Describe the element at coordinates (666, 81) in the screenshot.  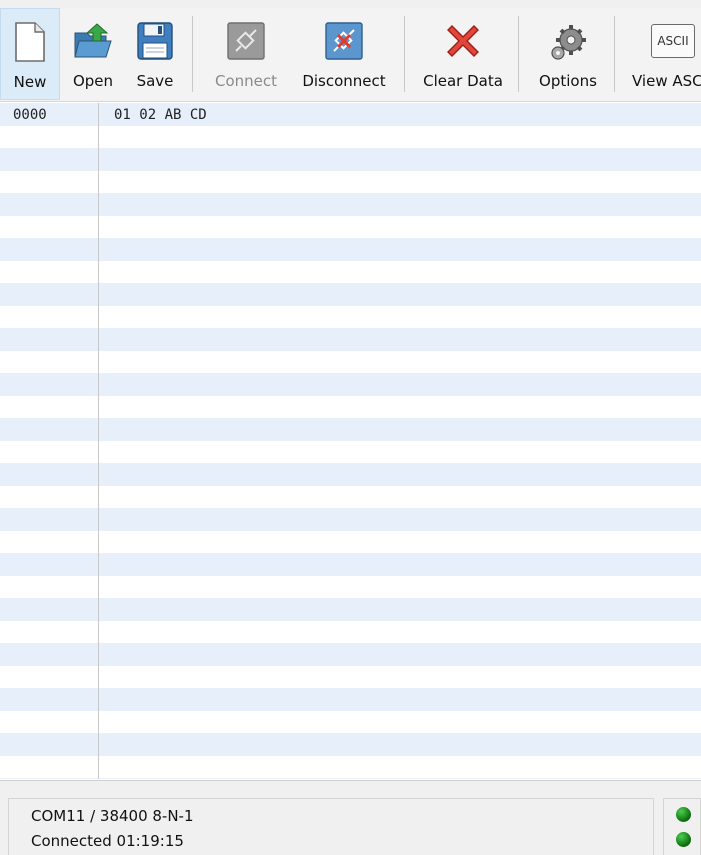
I see `view-ascii-button-label: View ASC` at that location.